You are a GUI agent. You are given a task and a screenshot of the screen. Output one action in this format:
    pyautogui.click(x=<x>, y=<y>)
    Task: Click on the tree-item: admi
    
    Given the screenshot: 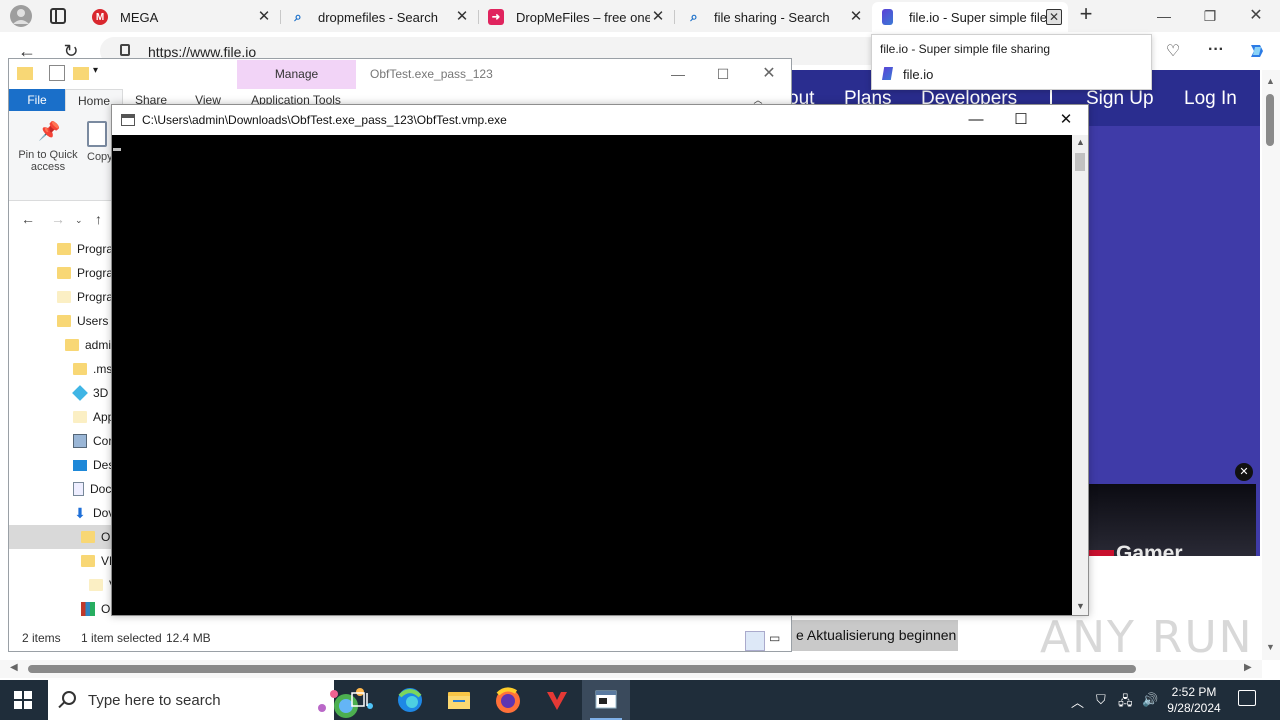 What is the action you would take?
    pyautogui.click(x=88, y=345)
    